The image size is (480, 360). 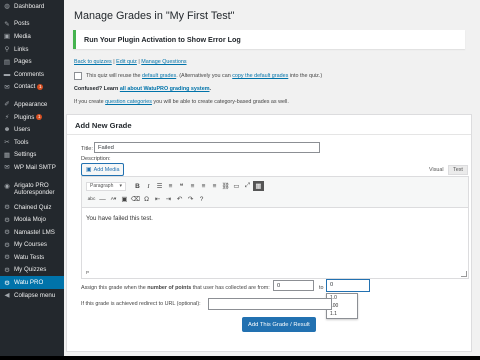 I want to click on sidebar-item-watu-pro: ⚙ Watu PRO, so click(x=32, y=282).